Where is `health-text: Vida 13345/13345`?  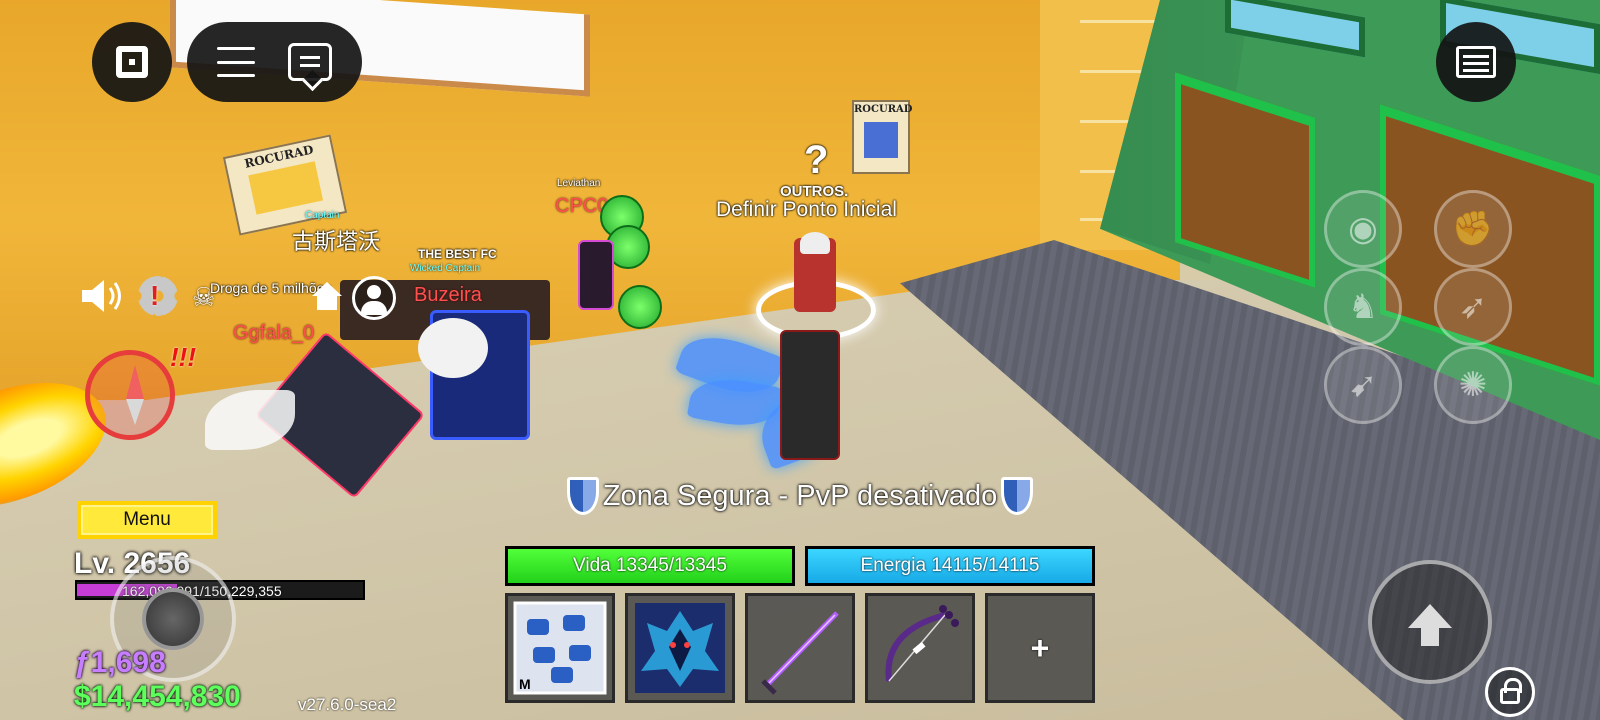 health-text: Vida 13345/13345 is located at coordinates (650, 565).